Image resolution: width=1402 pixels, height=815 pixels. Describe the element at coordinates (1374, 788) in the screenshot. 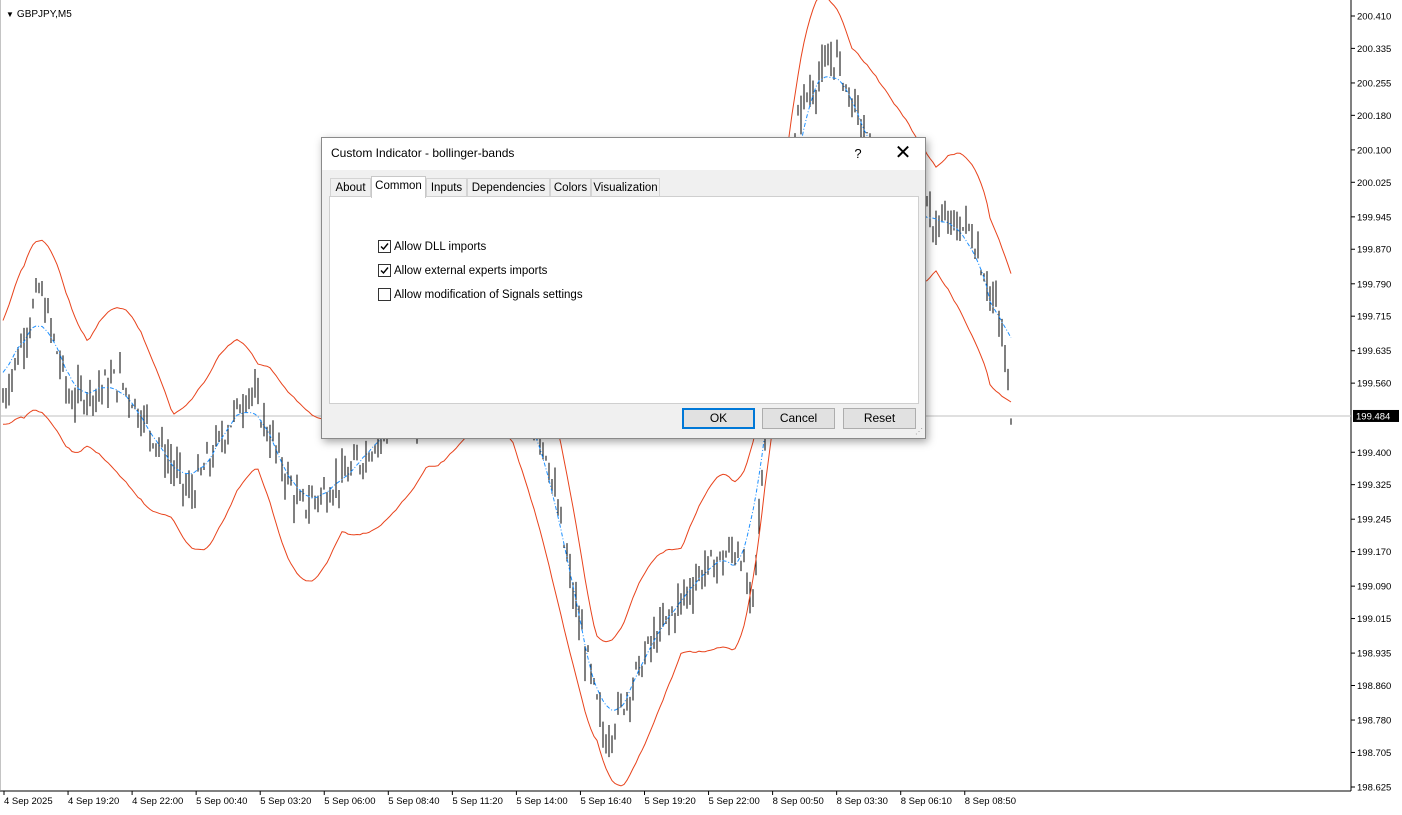

I see `price-tick-label: 198.625` at that location.